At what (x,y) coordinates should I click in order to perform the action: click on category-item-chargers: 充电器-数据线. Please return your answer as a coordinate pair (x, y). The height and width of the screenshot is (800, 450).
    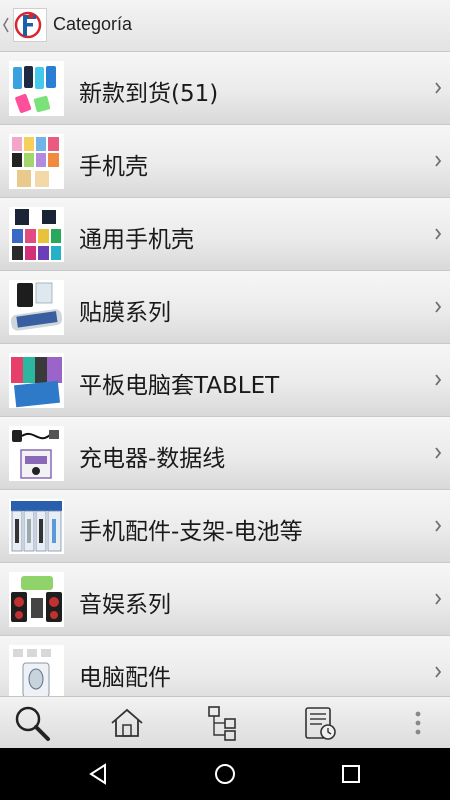
    Looking at the image, I should click on (225, 453).